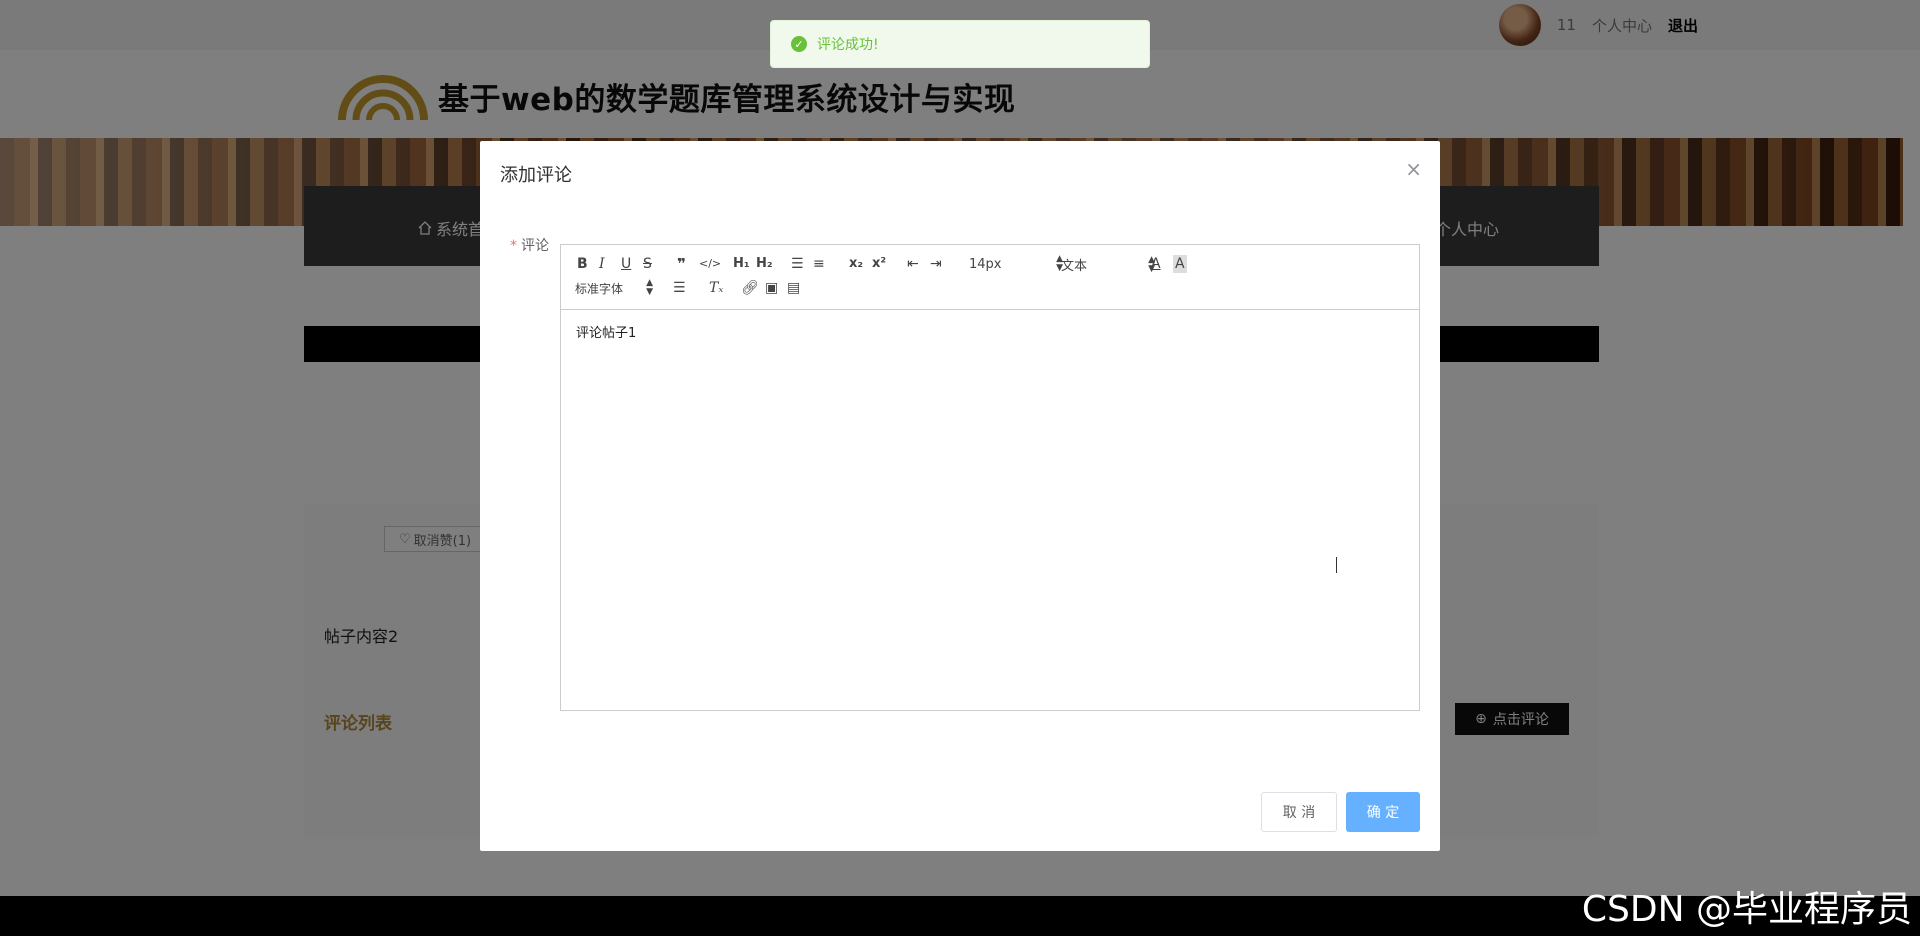 The width and height of the screenshot is (1920, 936). Describe the element at coordinates (647, 264) in the screenshot. I see `strikethrough-icon: S` at that location.